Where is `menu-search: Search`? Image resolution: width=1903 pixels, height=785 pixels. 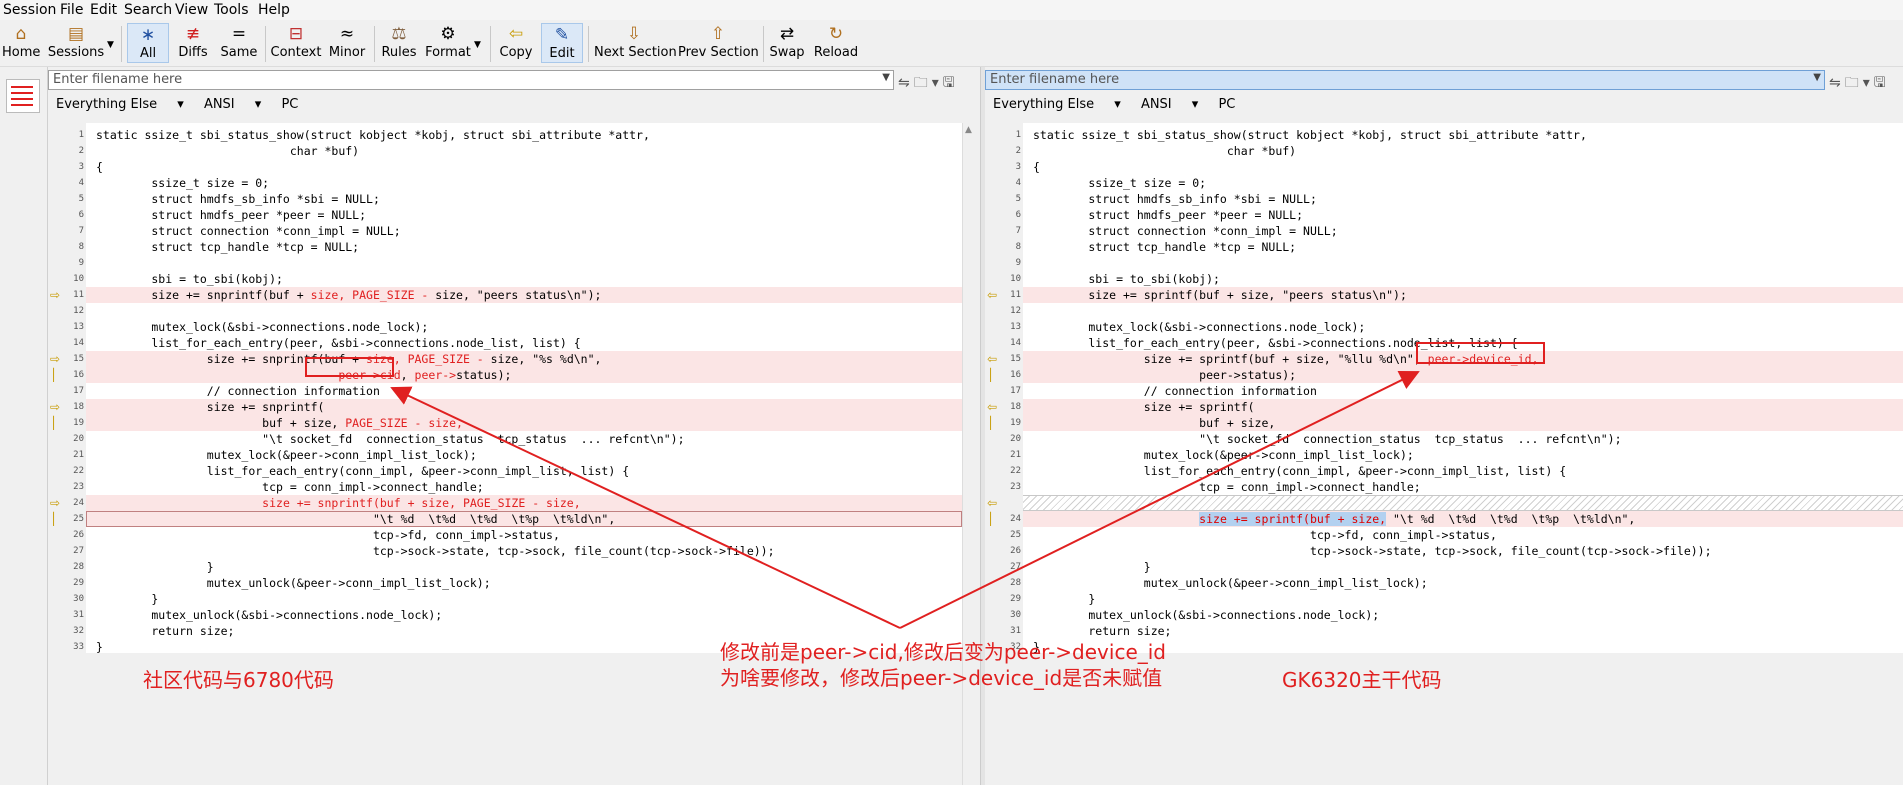
menu-search: Search is located at coordinates (148, 10).